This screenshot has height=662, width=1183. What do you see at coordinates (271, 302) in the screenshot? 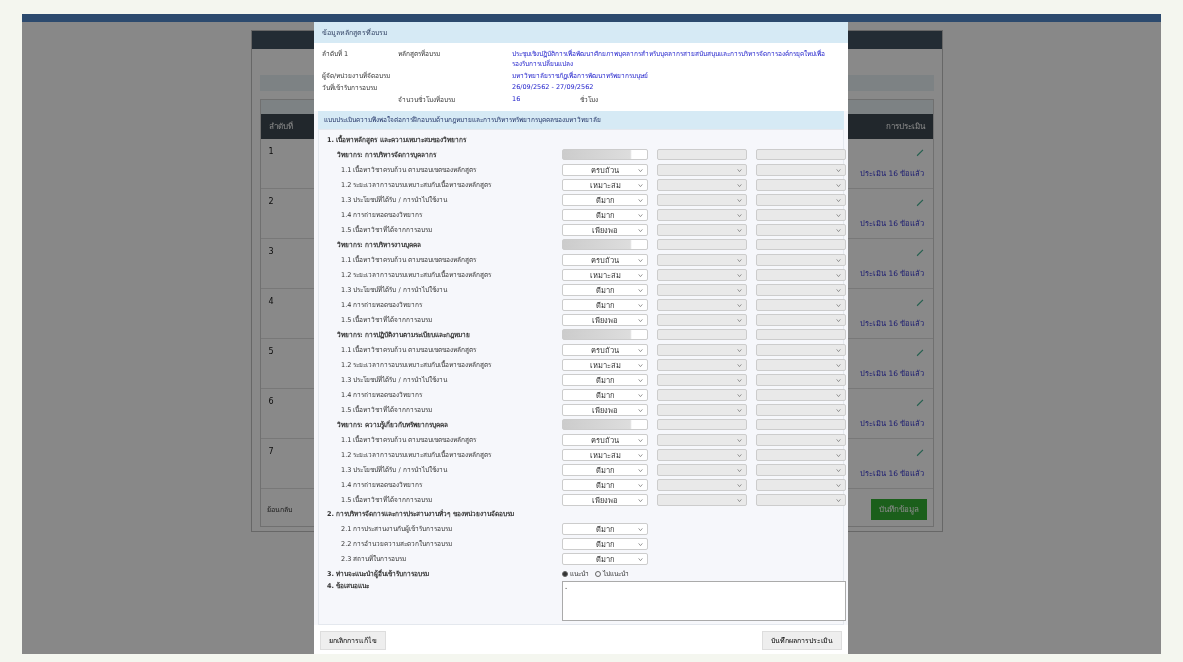
I see `row-number: 4` at bounding box center [271, 302].